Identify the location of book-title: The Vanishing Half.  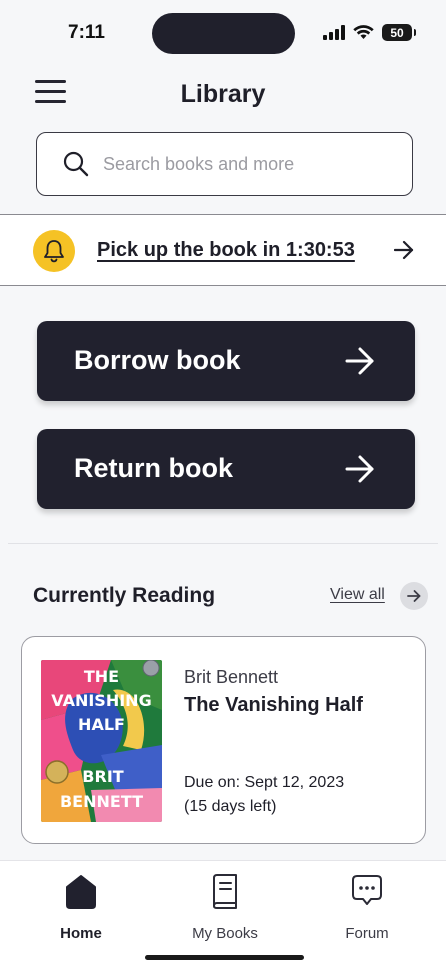
(273, 705).